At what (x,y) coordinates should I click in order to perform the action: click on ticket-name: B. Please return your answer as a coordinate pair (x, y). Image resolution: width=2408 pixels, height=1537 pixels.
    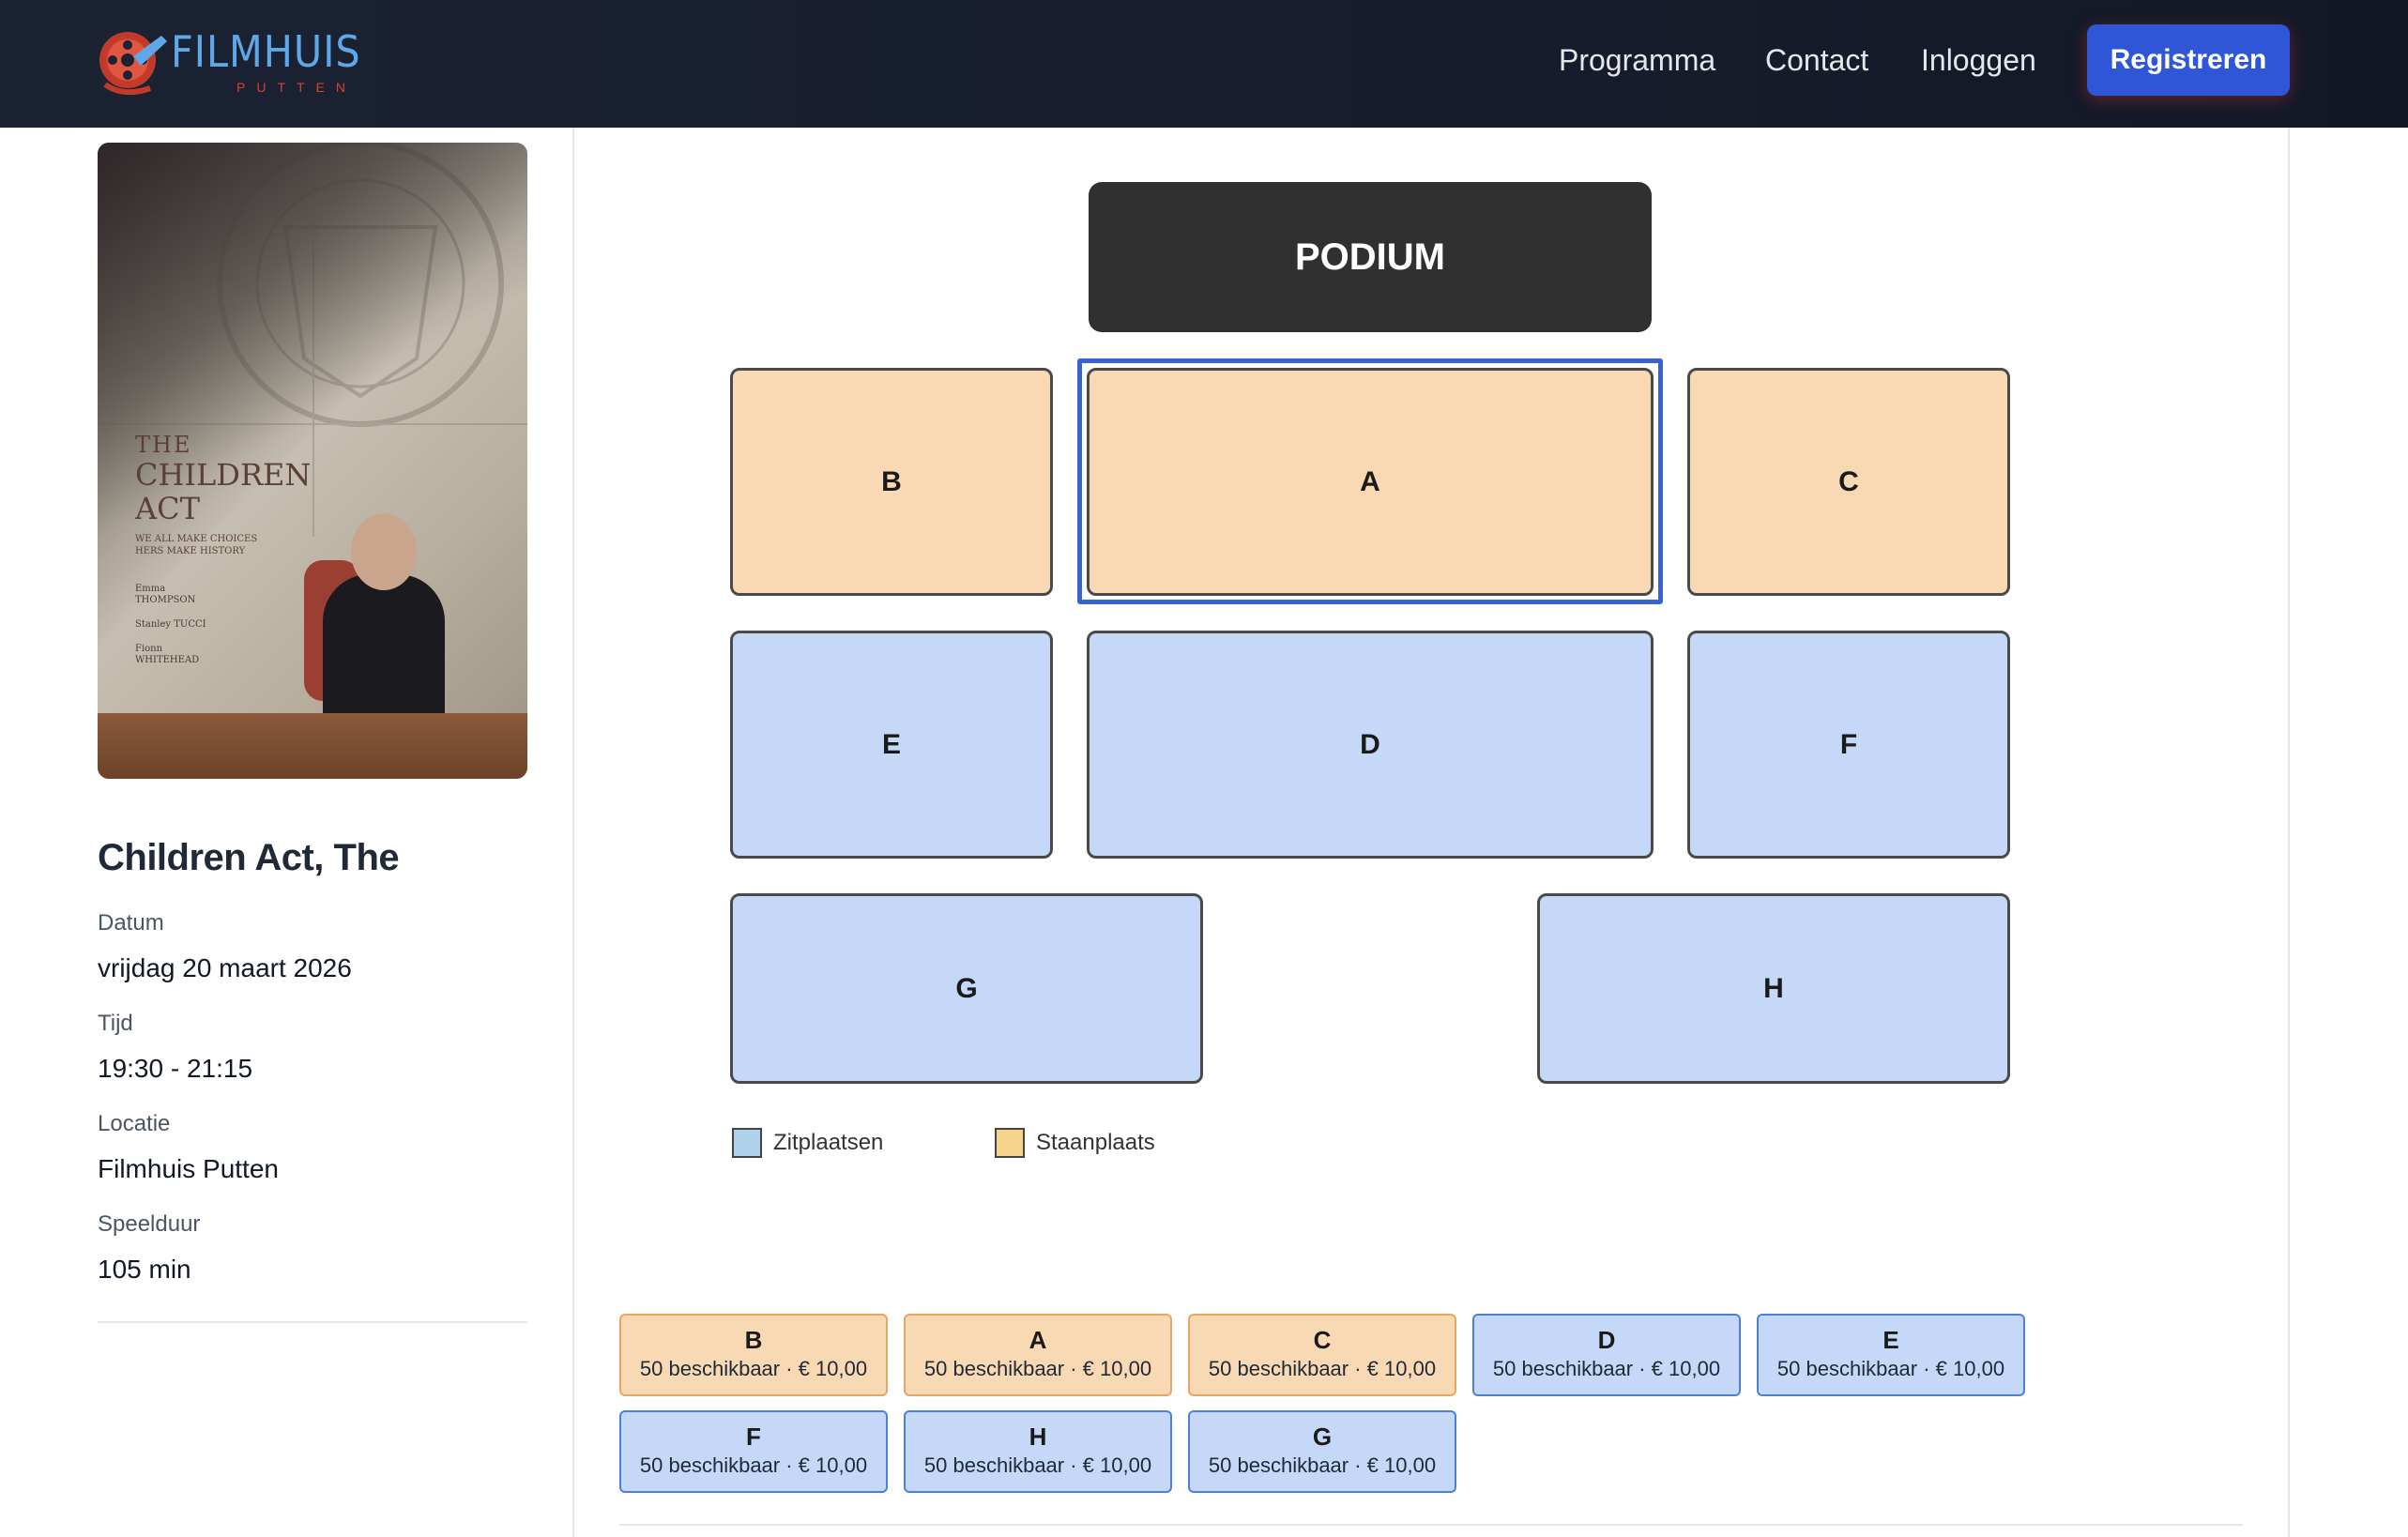
    Looking at the image, I should click on (753, 1340).